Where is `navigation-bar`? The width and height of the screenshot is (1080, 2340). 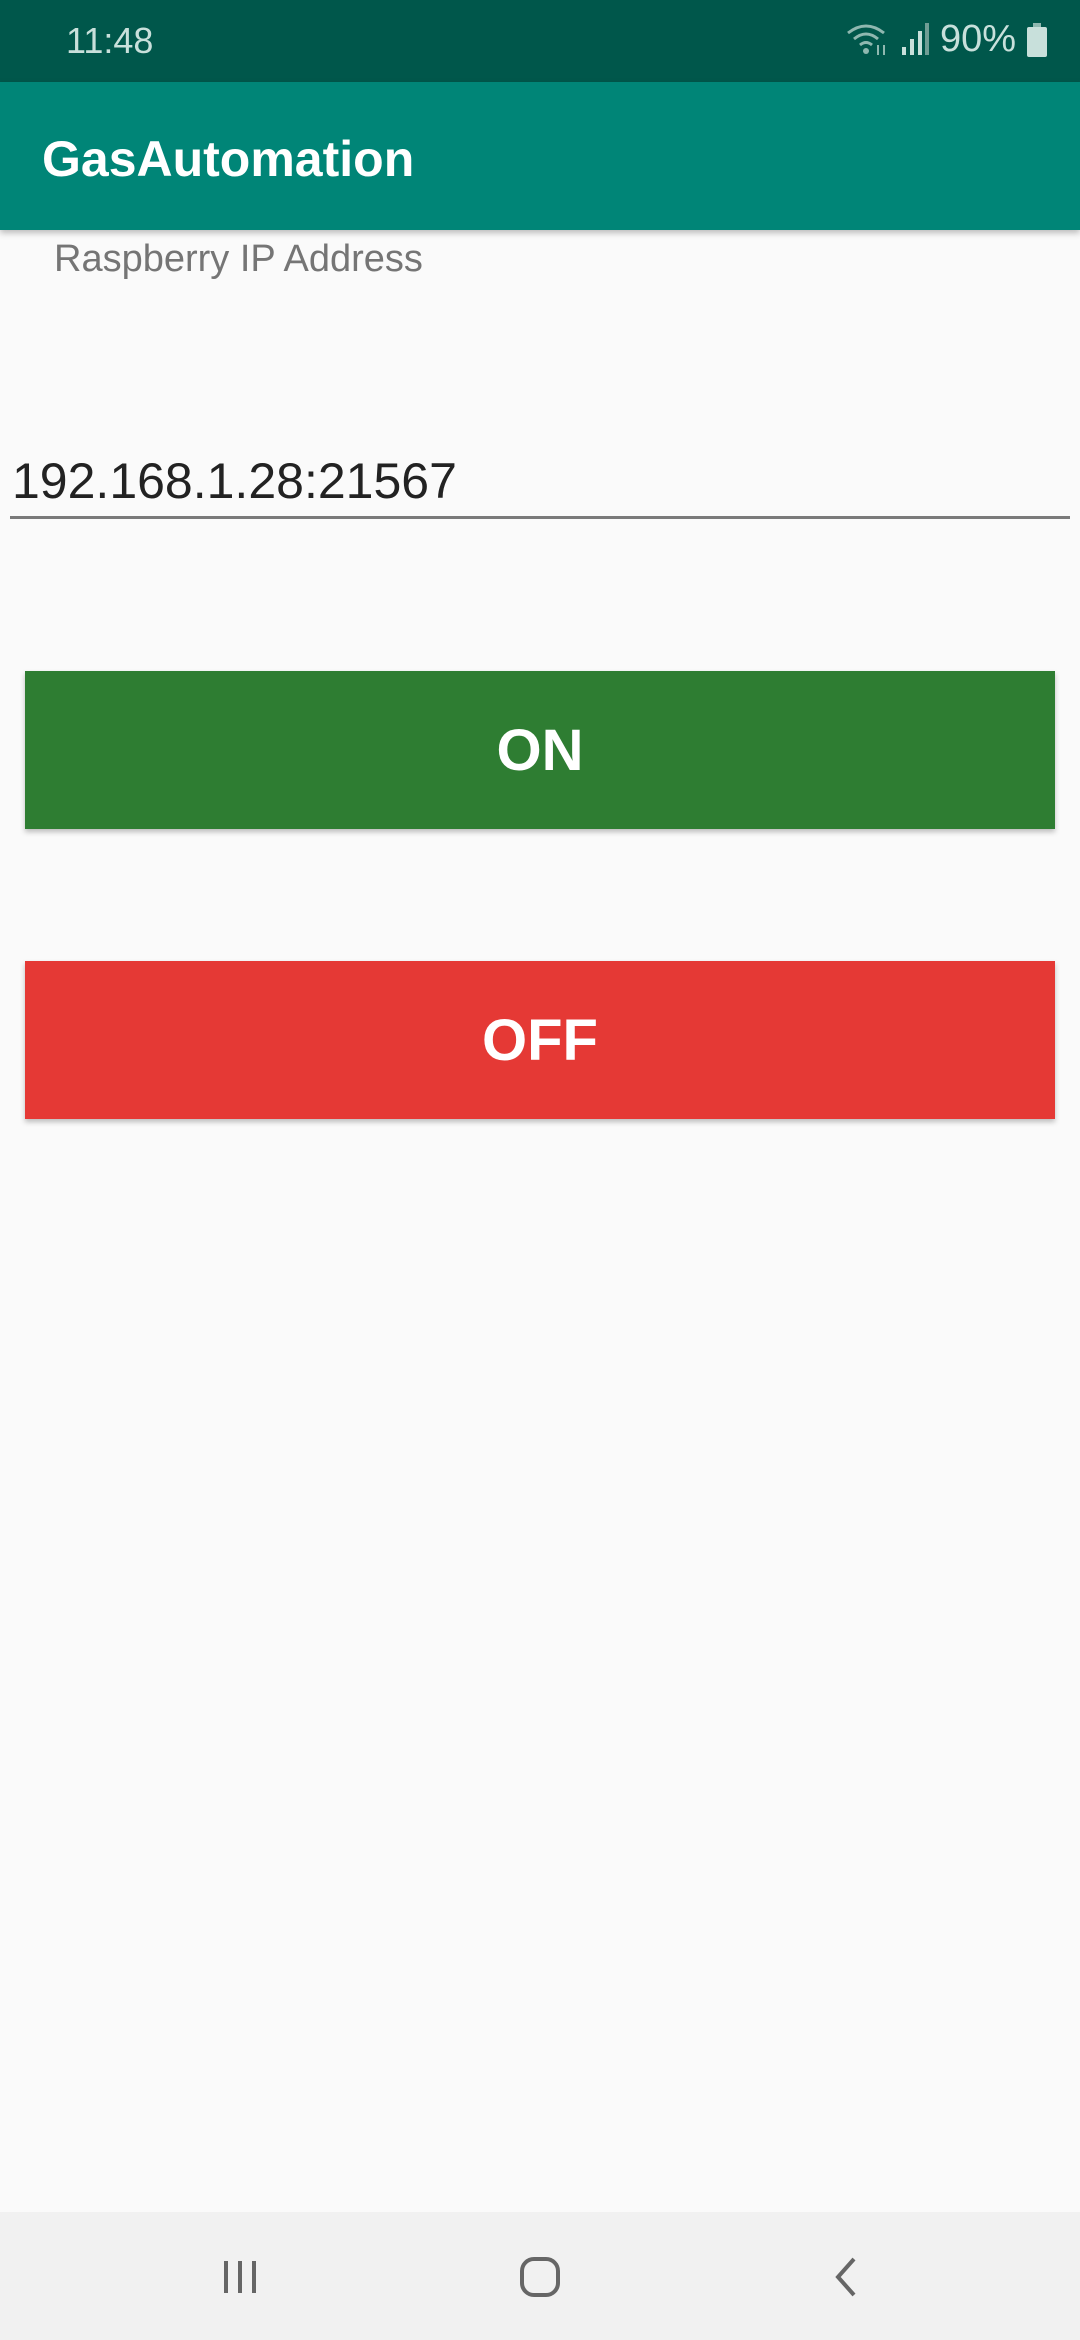 navigation-bar is located at coordinates (540, 2276).